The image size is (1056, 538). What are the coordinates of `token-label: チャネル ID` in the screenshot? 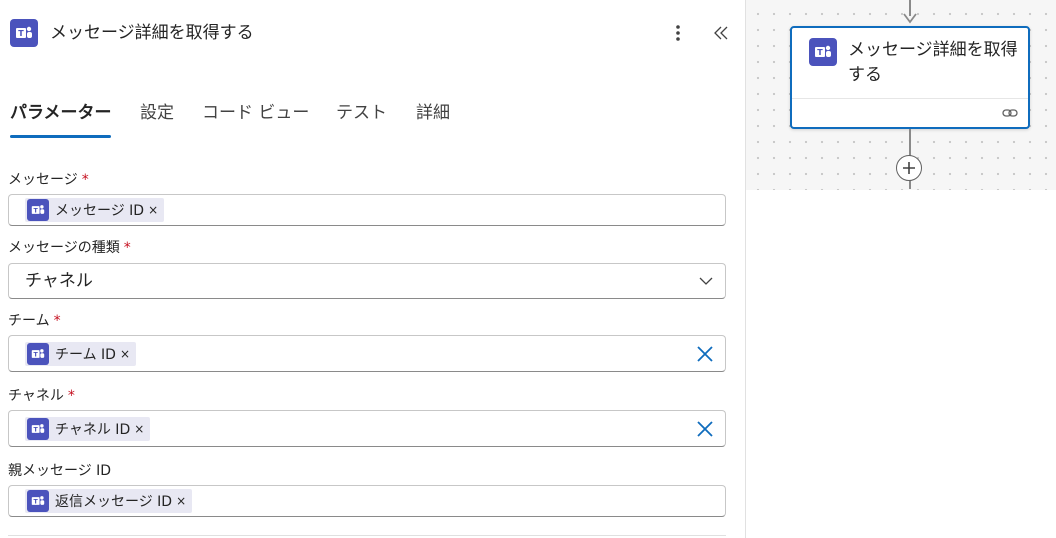 It's located at (93, 430).